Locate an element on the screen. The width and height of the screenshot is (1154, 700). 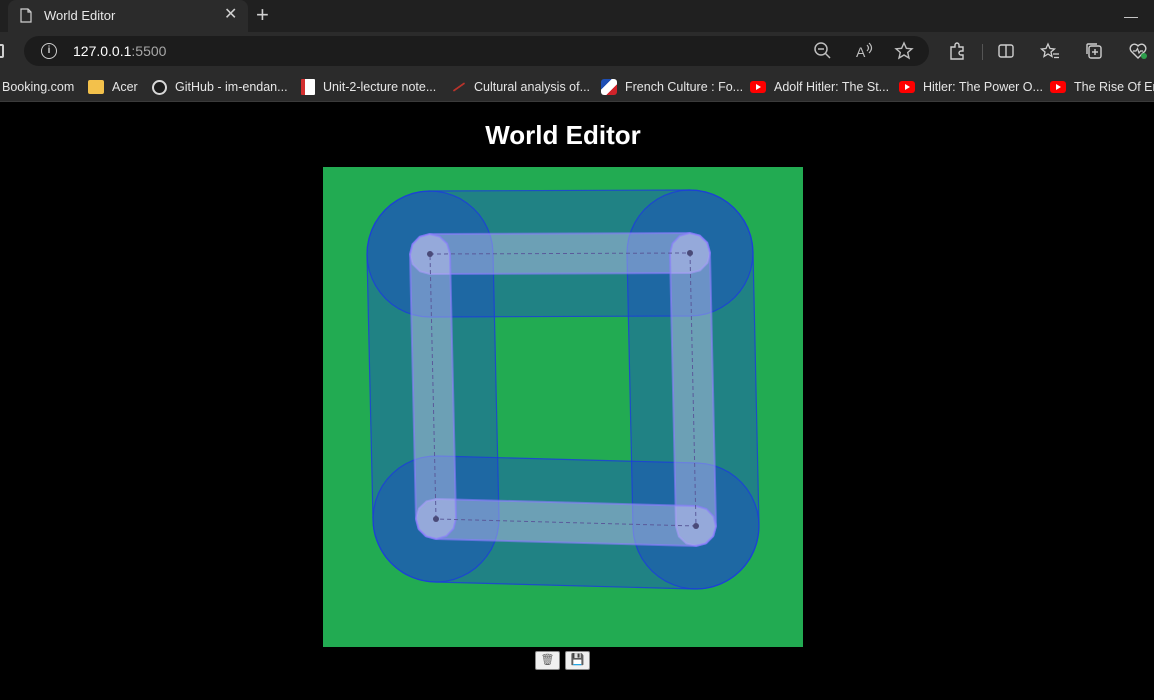
split-screen-icon is located at coordinates (1006, 51).